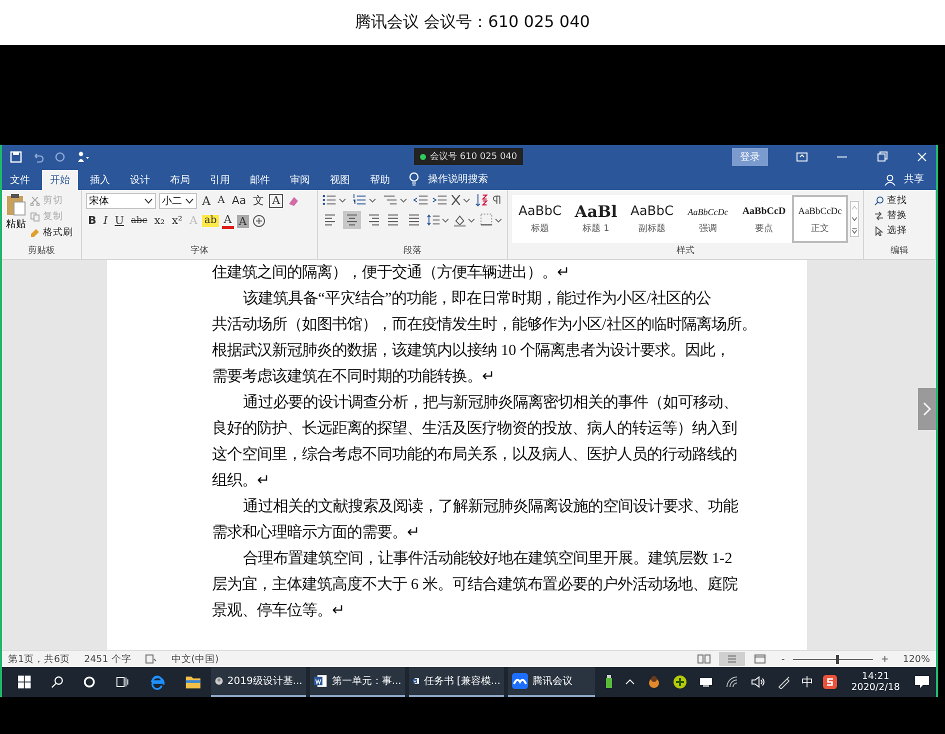 This screenshot has width=945, height=734. I want to click on input-method-icon, so click(830, 682).